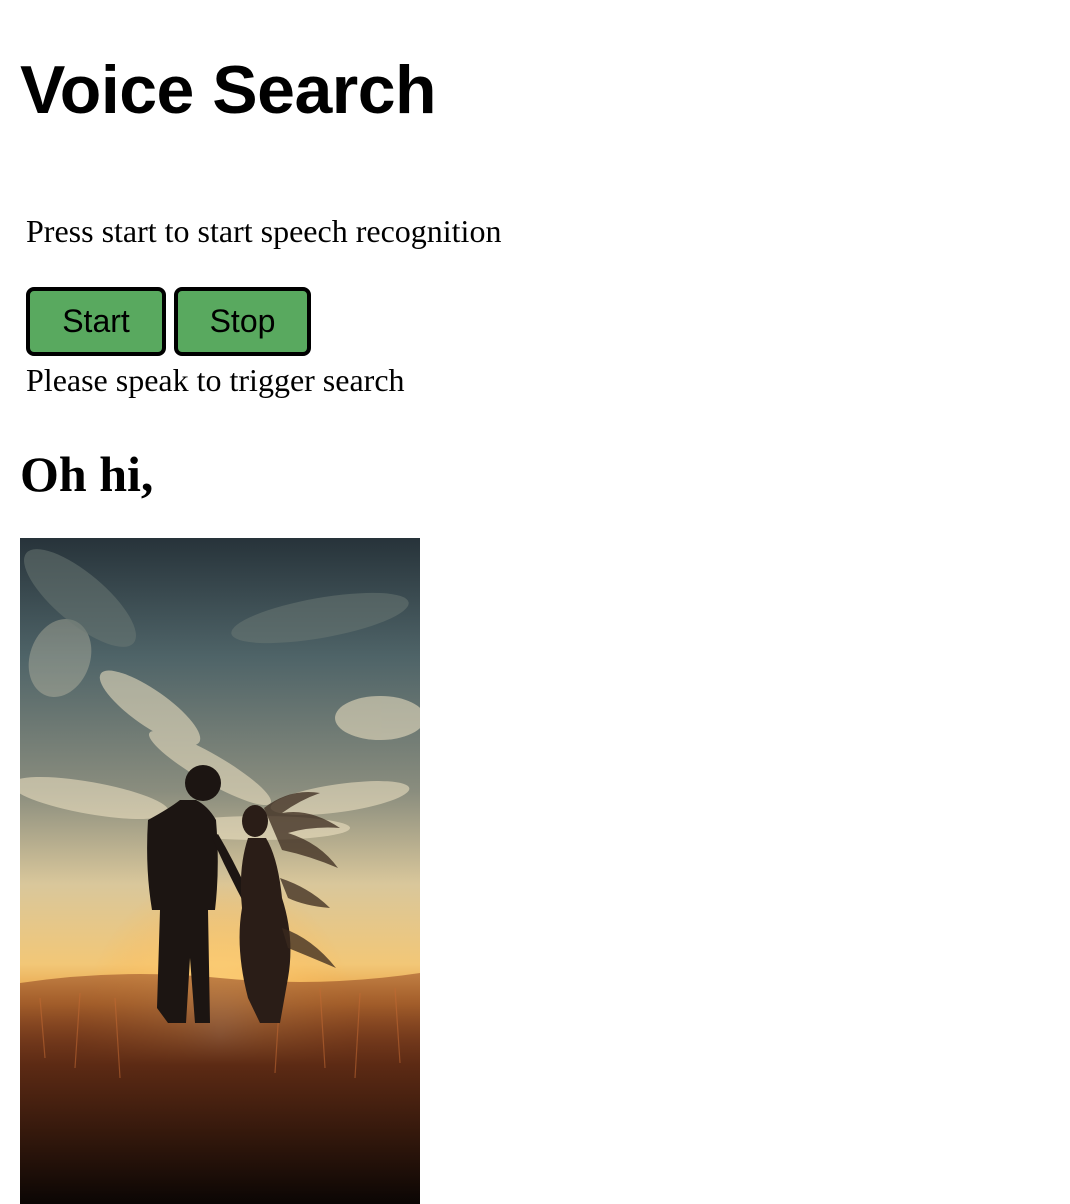  What do you see at coordinates (215, 380) in the screenshot?
I see `status-text: Please speak to trigger search` at bounding box center [215, 380].